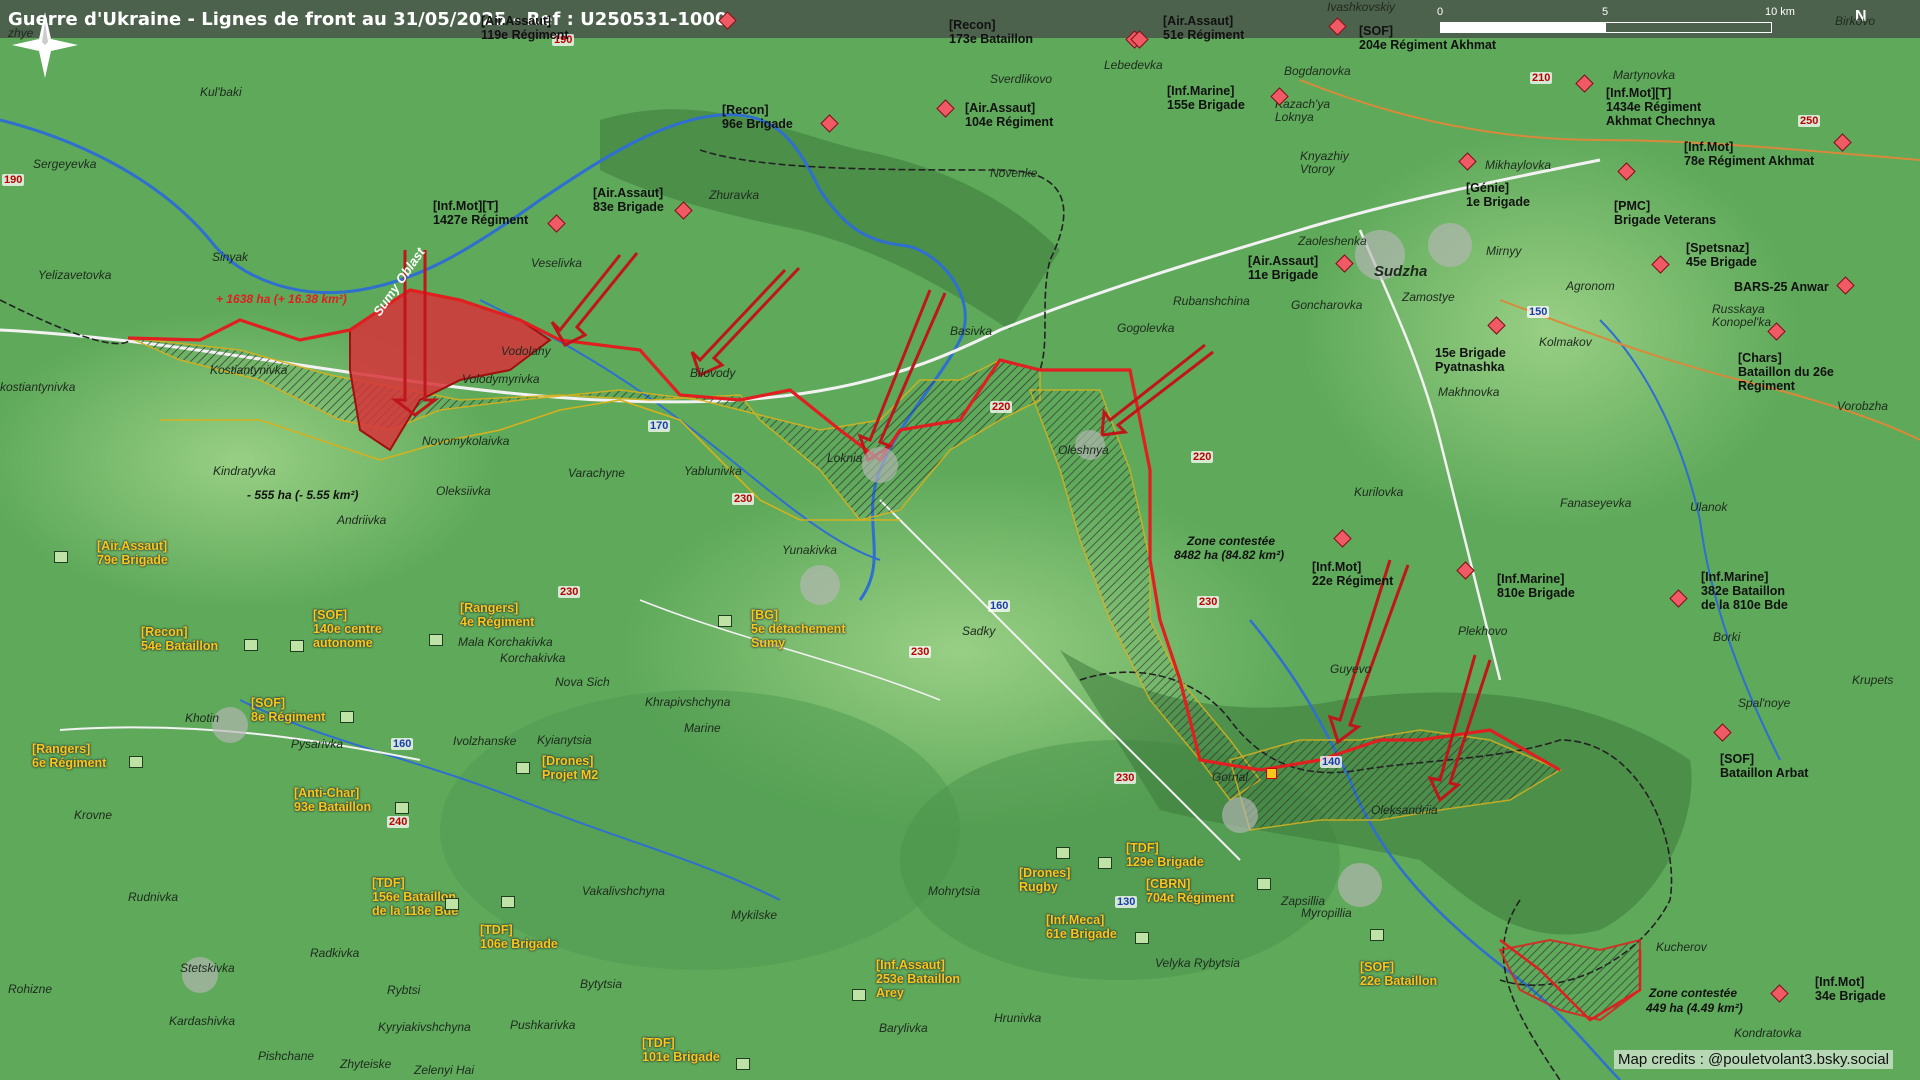  Describe the element at coordinates (132, 553) in the screenshot. I see `ua-unit-label: [Air.Assaut] 79e Brigade` at that location.